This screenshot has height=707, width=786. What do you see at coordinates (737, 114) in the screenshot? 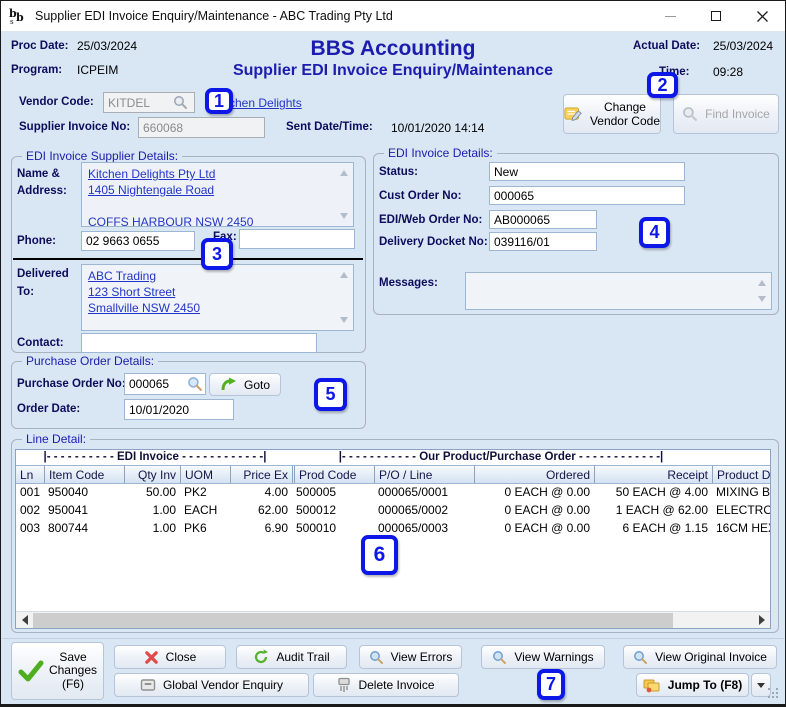
I see `find-invoice-label: Find Invoice` at bounding box center [737, 114].